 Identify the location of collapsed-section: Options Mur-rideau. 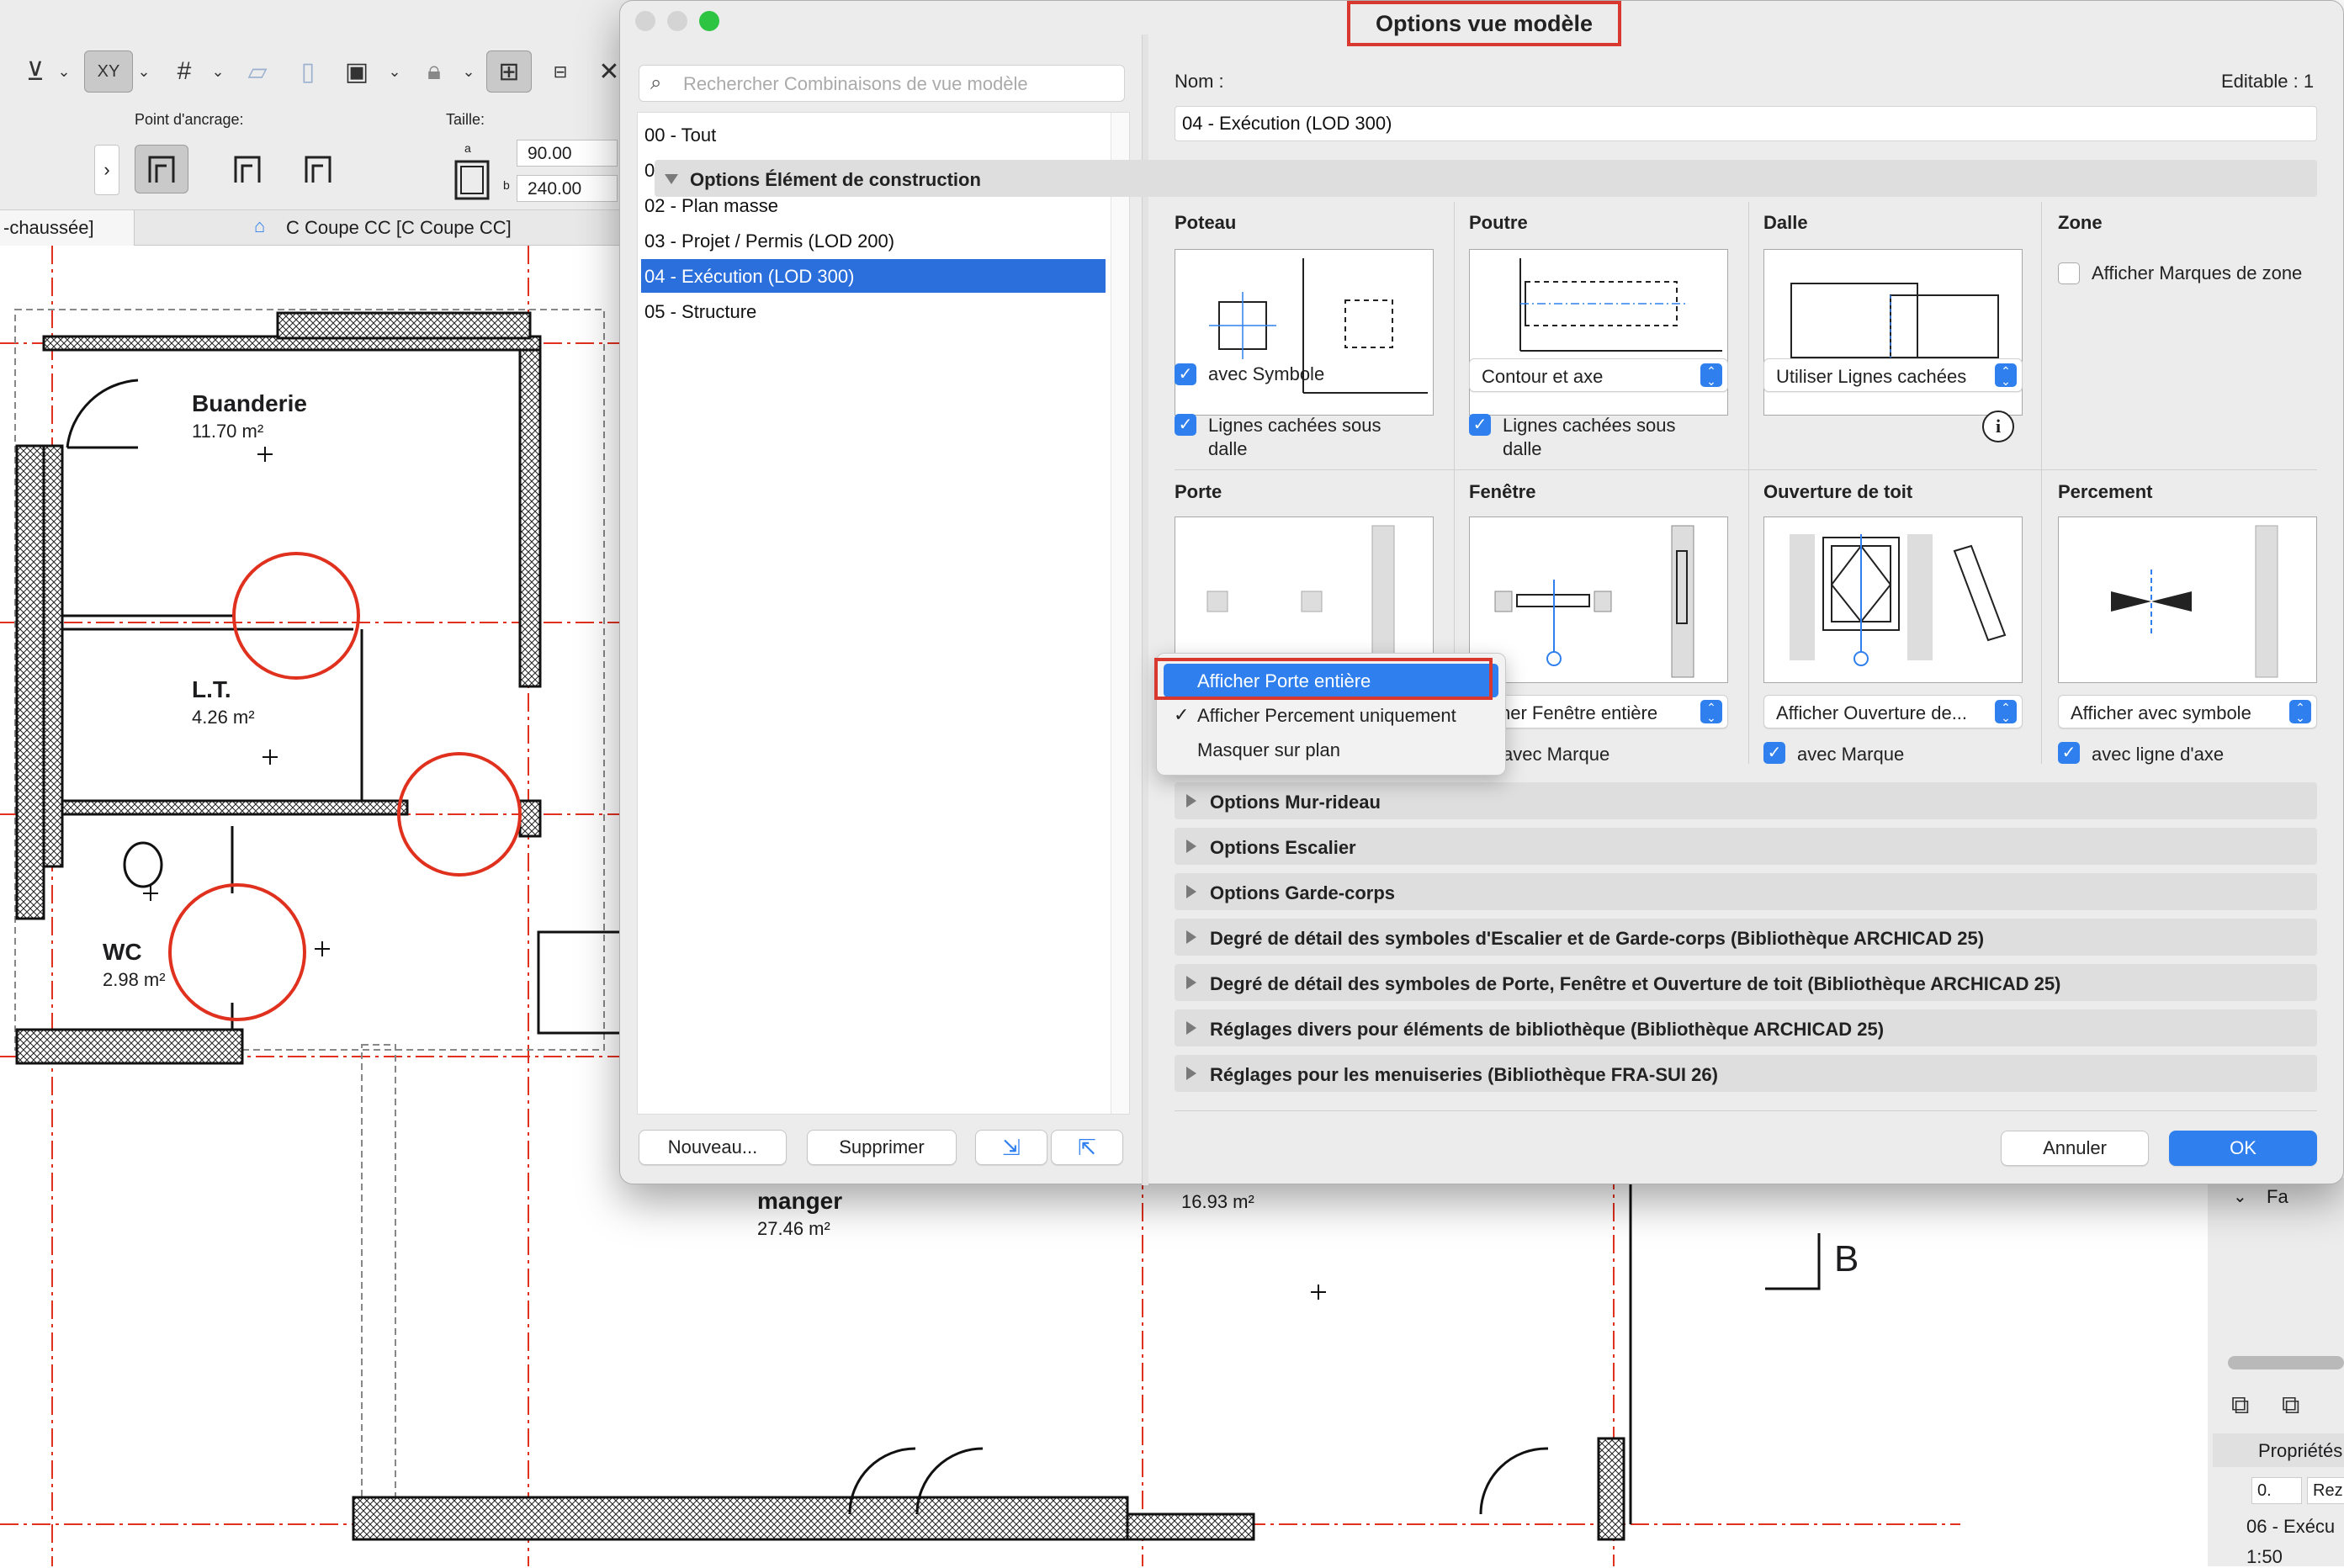
(1746, 800).